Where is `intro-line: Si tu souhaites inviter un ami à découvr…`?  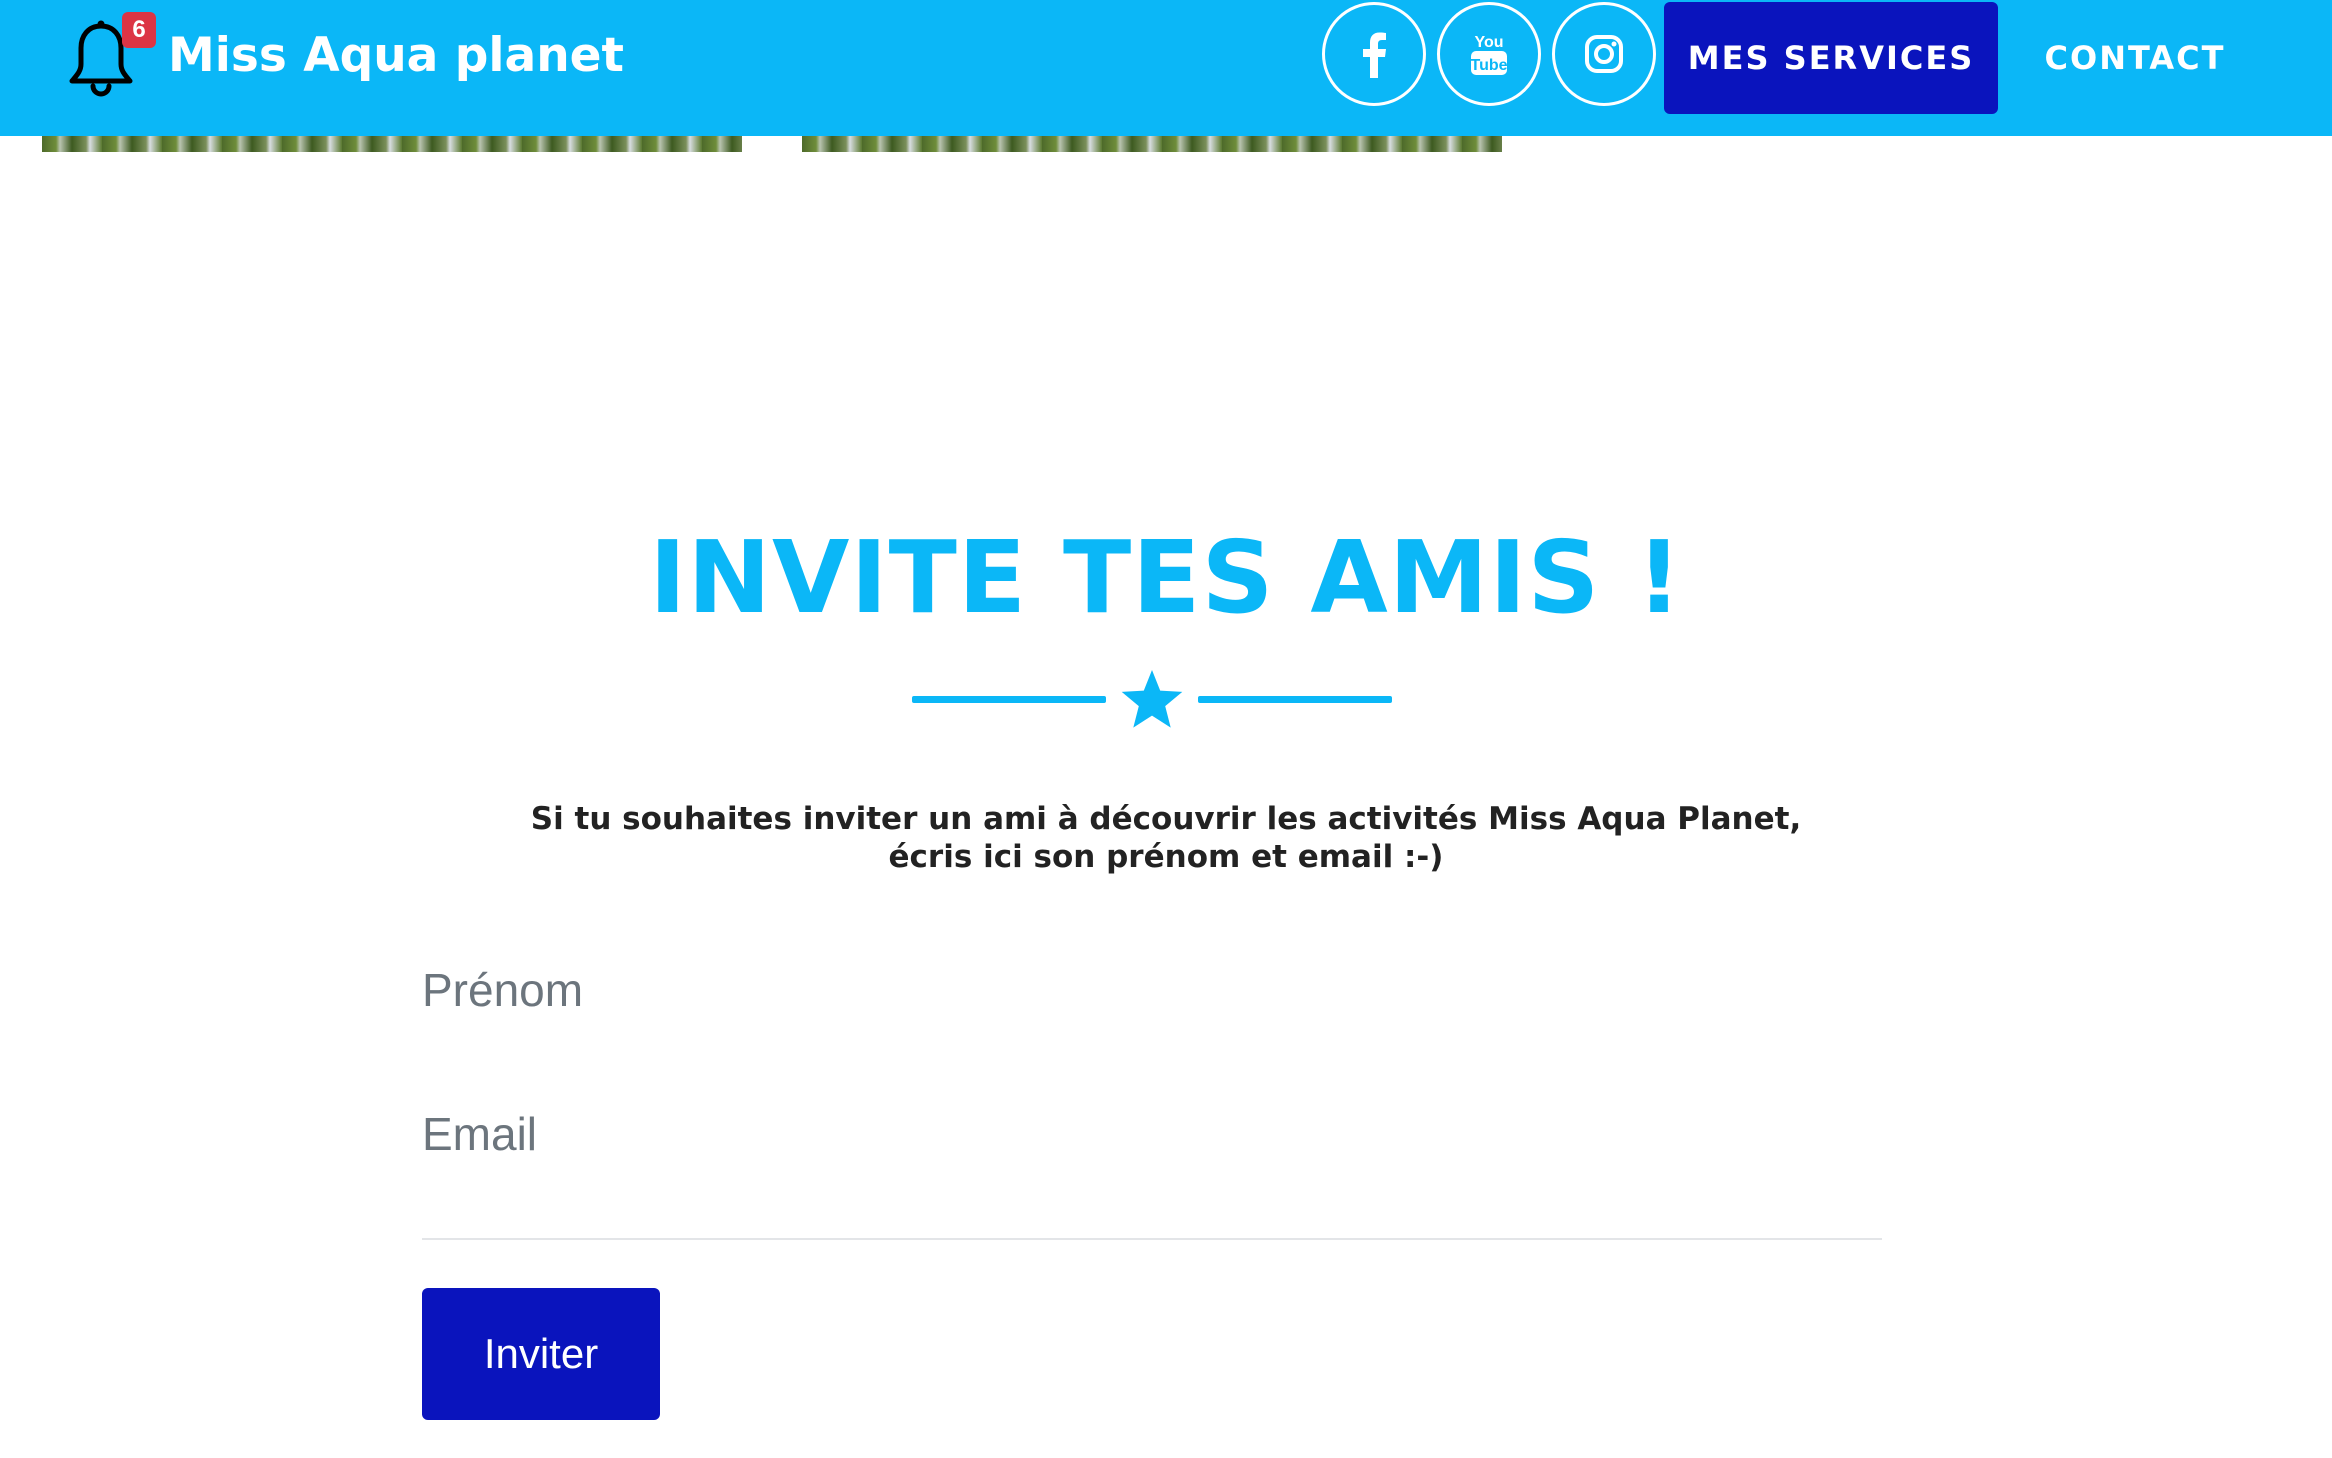
intro-line: Si tu souhaites inviter un ami à découvr… is located at coordinates (1166, 819).